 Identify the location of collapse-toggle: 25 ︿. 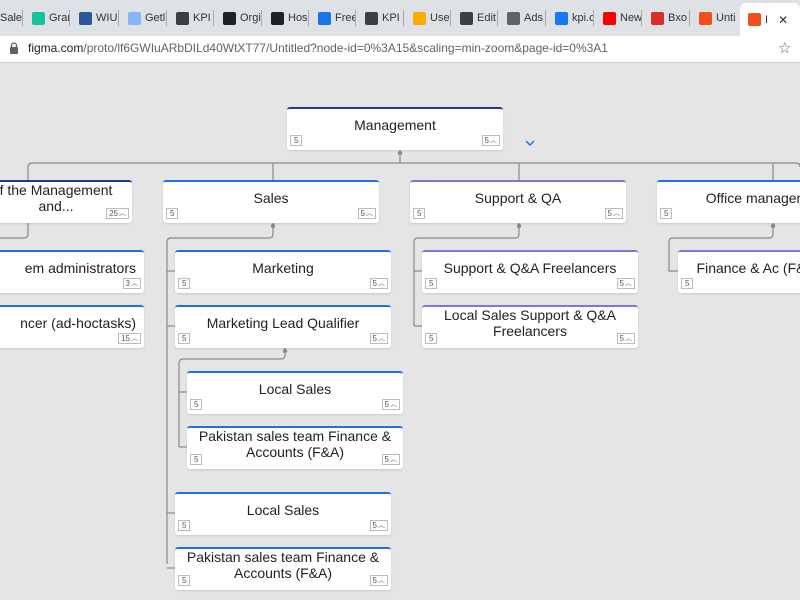
(117, 213).